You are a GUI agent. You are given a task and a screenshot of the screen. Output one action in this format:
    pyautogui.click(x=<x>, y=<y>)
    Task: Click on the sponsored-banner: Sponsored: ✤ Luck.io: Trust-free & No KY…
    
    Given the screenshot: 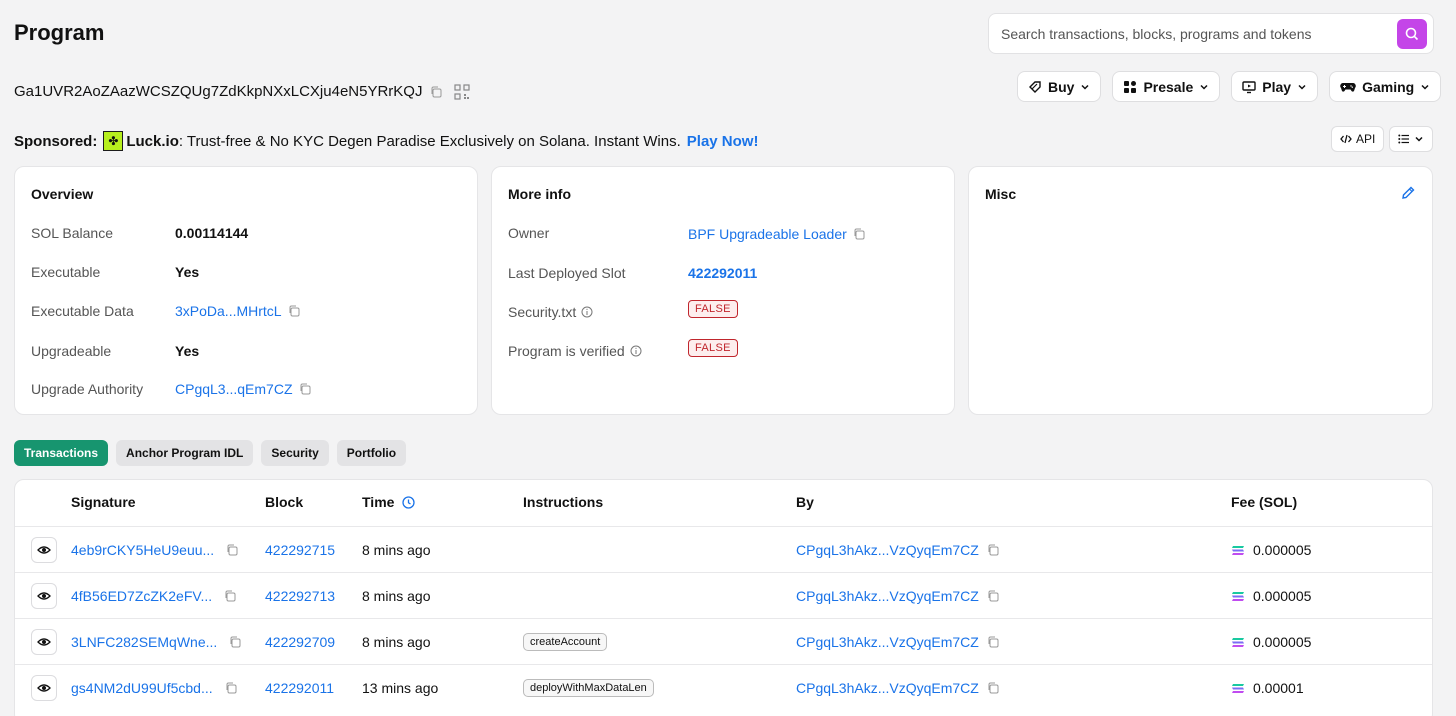 What is the action you would take?
    pyautogui.click(x=386, y=141)
    